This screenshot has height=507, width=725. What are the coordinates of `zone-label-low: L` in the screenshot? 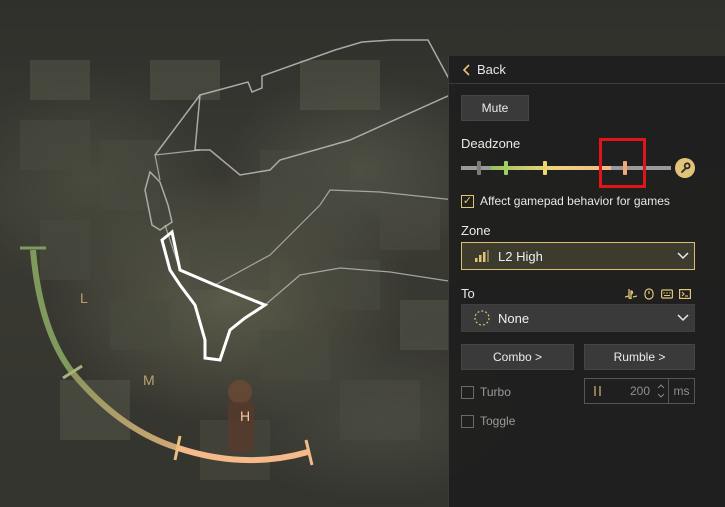 It's located at (84, 298).